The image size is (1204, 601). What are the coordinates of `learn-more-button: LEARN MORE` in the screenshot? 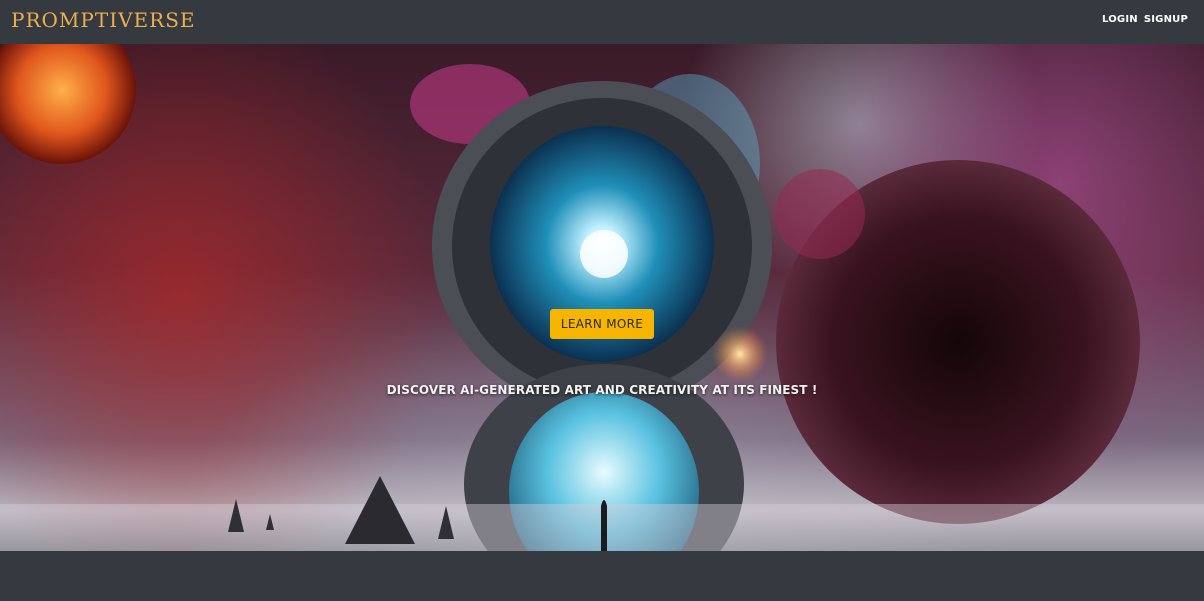 It's located at (602, 324).